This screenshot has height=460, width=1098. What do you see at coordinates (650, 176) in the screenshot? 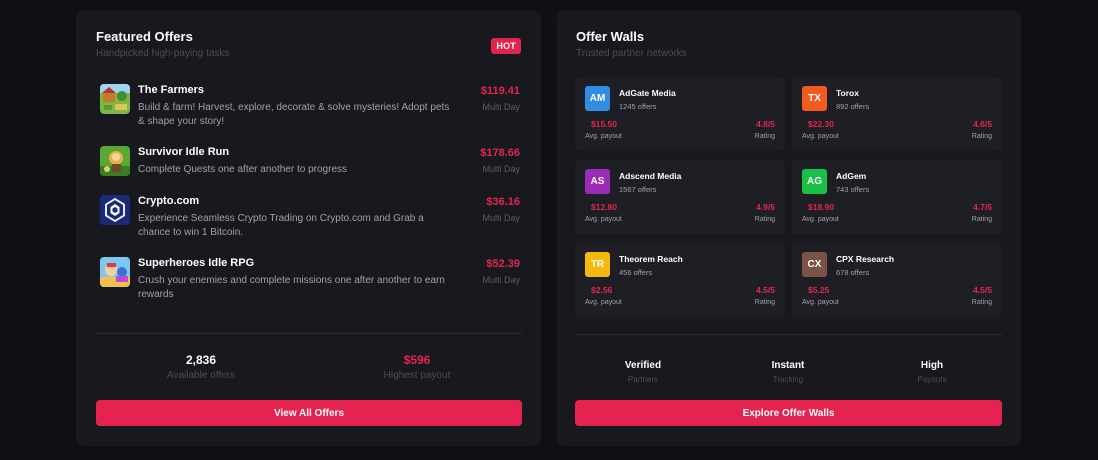
I see `wall-name: Adscend Media` at bounding box center [650, 176].